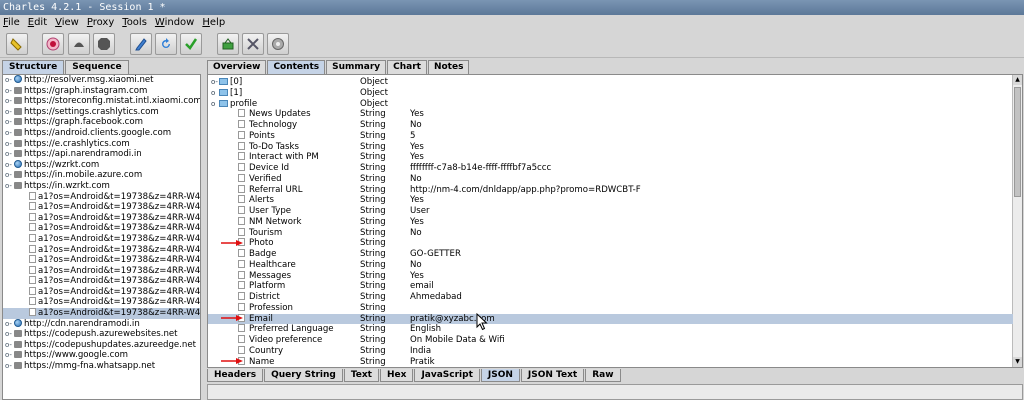 Image resolution: width=1024 pixels, height=400 pixels. Describe the element at coordinates (11, 22) in the screenshot. I see `menu-file: File` at that location.